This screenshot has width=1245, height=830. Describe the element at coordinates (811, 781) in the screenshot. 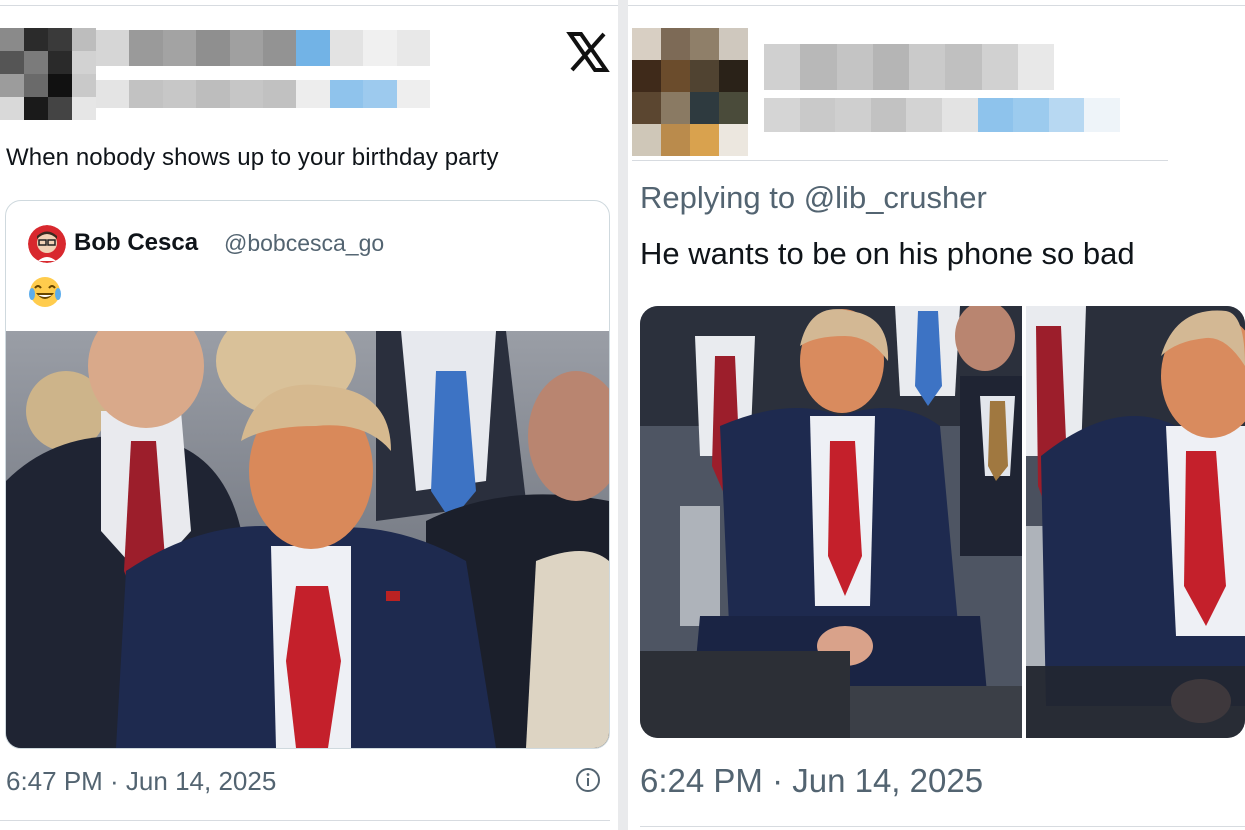

I see `tweet-timestamp: 6:24 PM · Jun 14, 2025` at that location.